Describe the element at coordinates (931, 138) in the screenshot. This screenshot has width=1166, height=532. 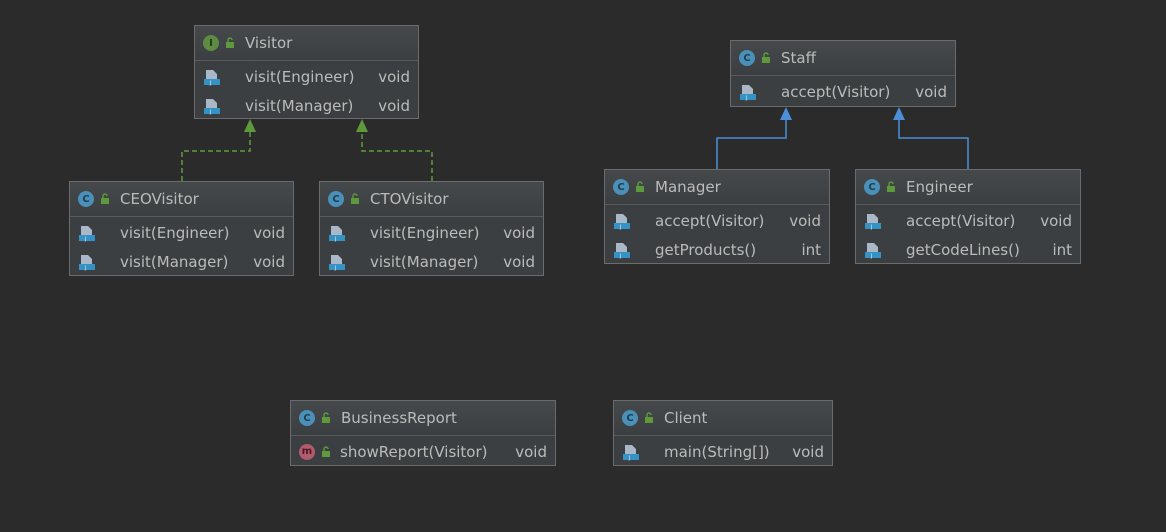
I see `edge-engineer-extends-staff` at that location.